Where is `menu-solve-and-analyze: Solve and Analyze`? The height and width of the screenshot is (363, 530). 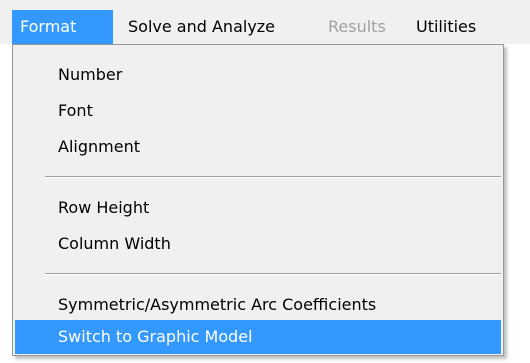
menu-solve-and-analyze: Solve and Analyze is located at coordinates (201, 27).